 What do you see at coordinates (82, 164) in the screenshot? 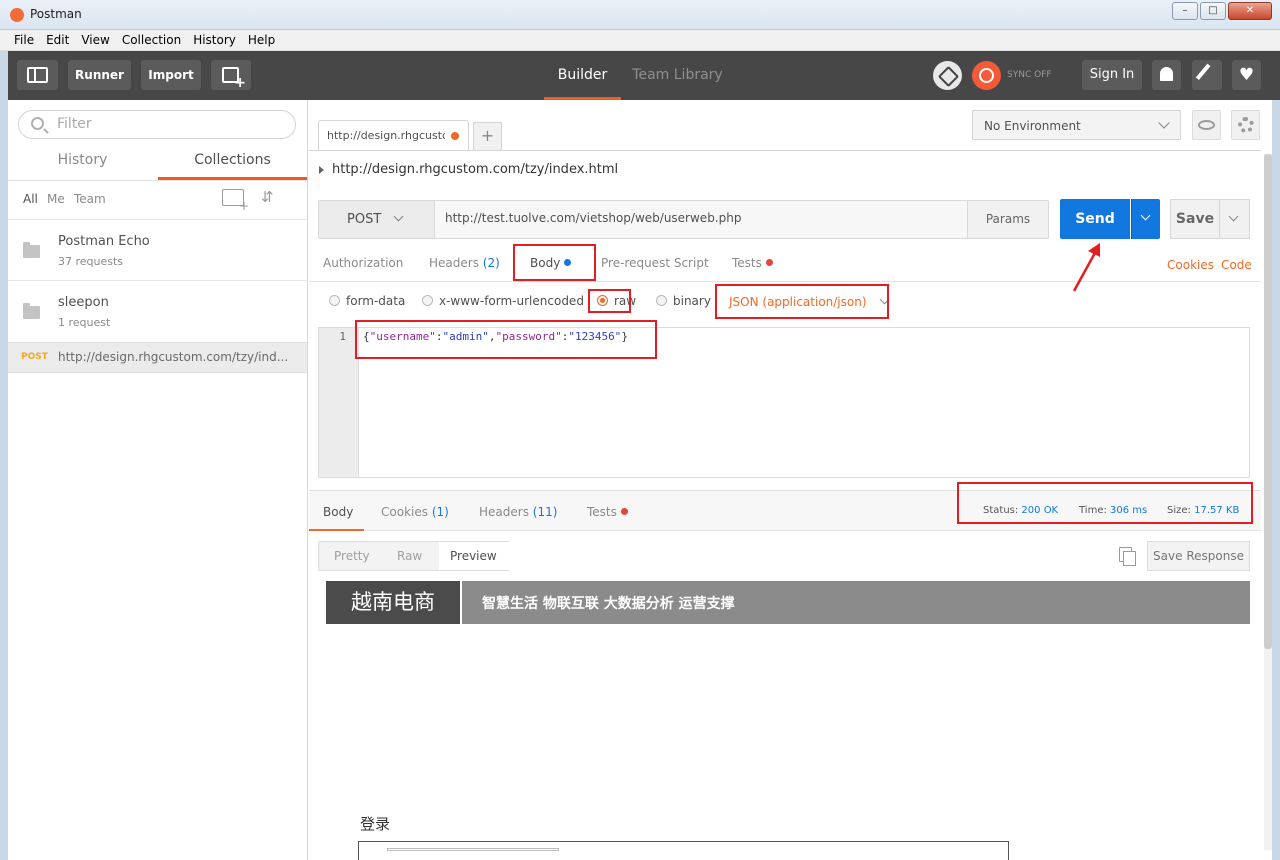
I see `tab-history: History` at bounding box center [82, 164].